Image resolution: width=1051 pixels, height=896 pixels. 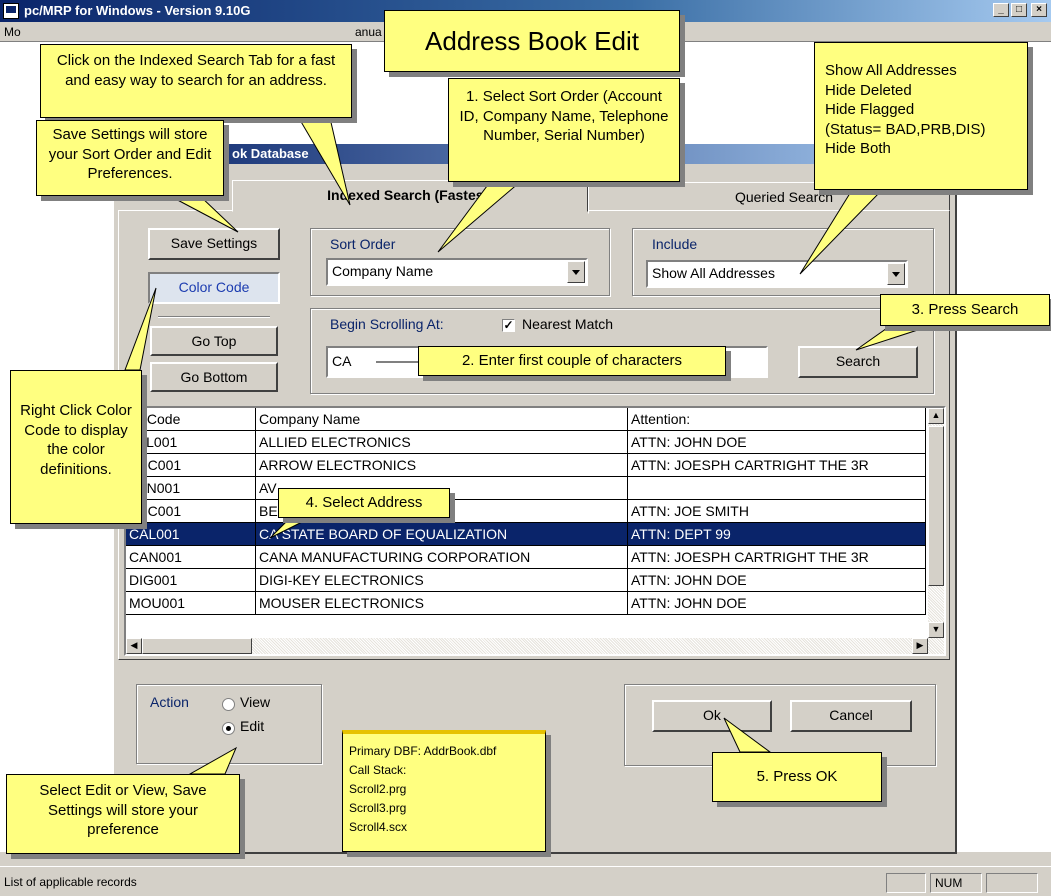 What do you see at coordinates (905, 129) in the screenshot?
I see `include-tip-line: (Status= BAD,PRB,DIS)` at bounding box center [905, 129].